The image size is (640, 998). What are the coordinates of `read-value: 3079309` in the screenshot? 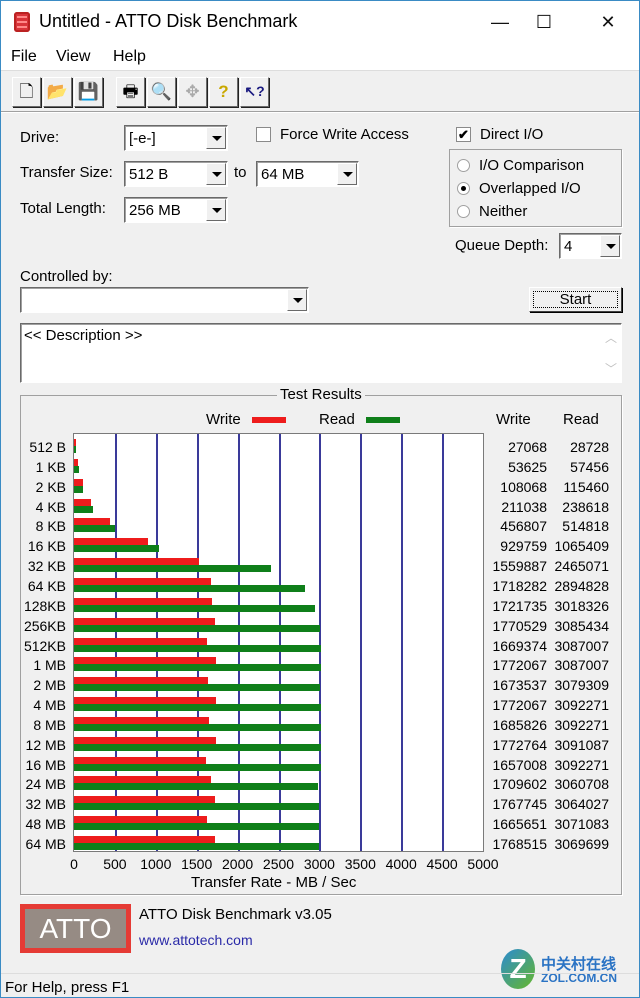 It's located at (581, 685).